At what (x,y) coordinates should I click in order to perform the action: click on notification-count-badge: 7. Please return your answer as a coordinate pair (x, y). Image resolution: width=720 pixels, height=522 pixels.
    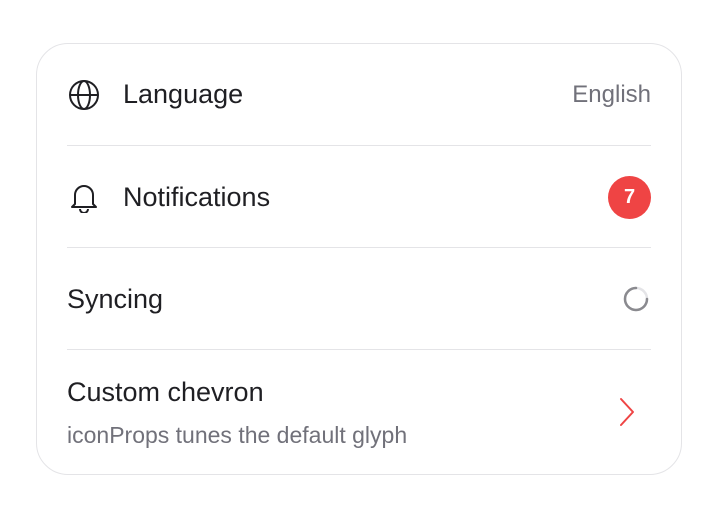
    Looking at the image, I should click on (629, 197).